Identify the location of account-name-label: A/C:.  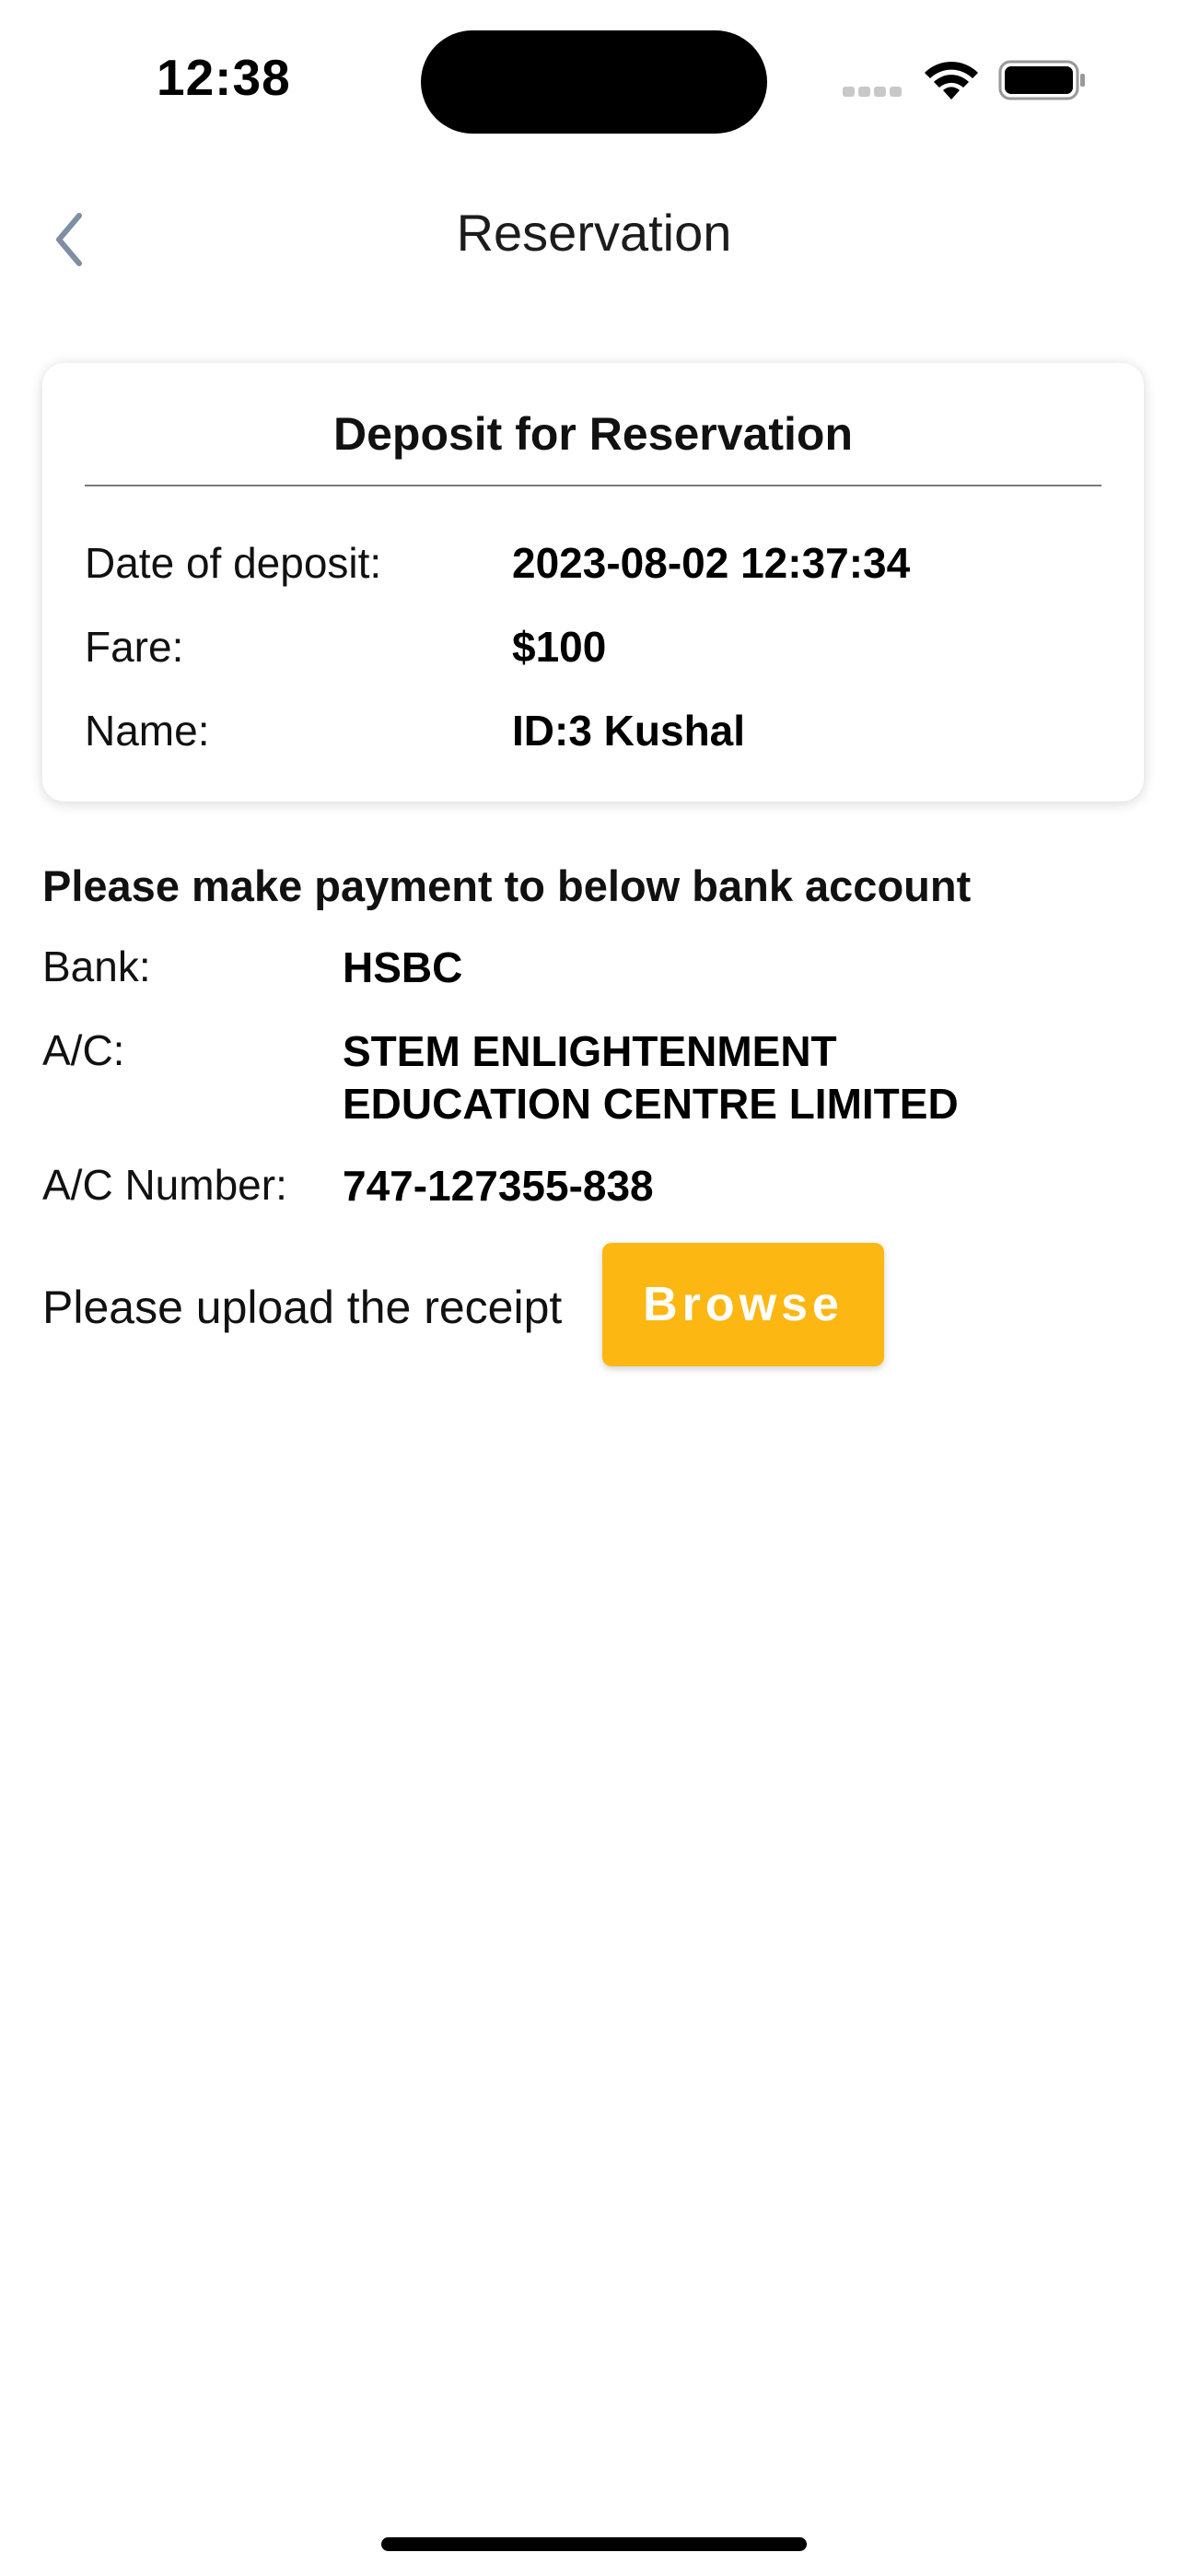
(83, 1050).